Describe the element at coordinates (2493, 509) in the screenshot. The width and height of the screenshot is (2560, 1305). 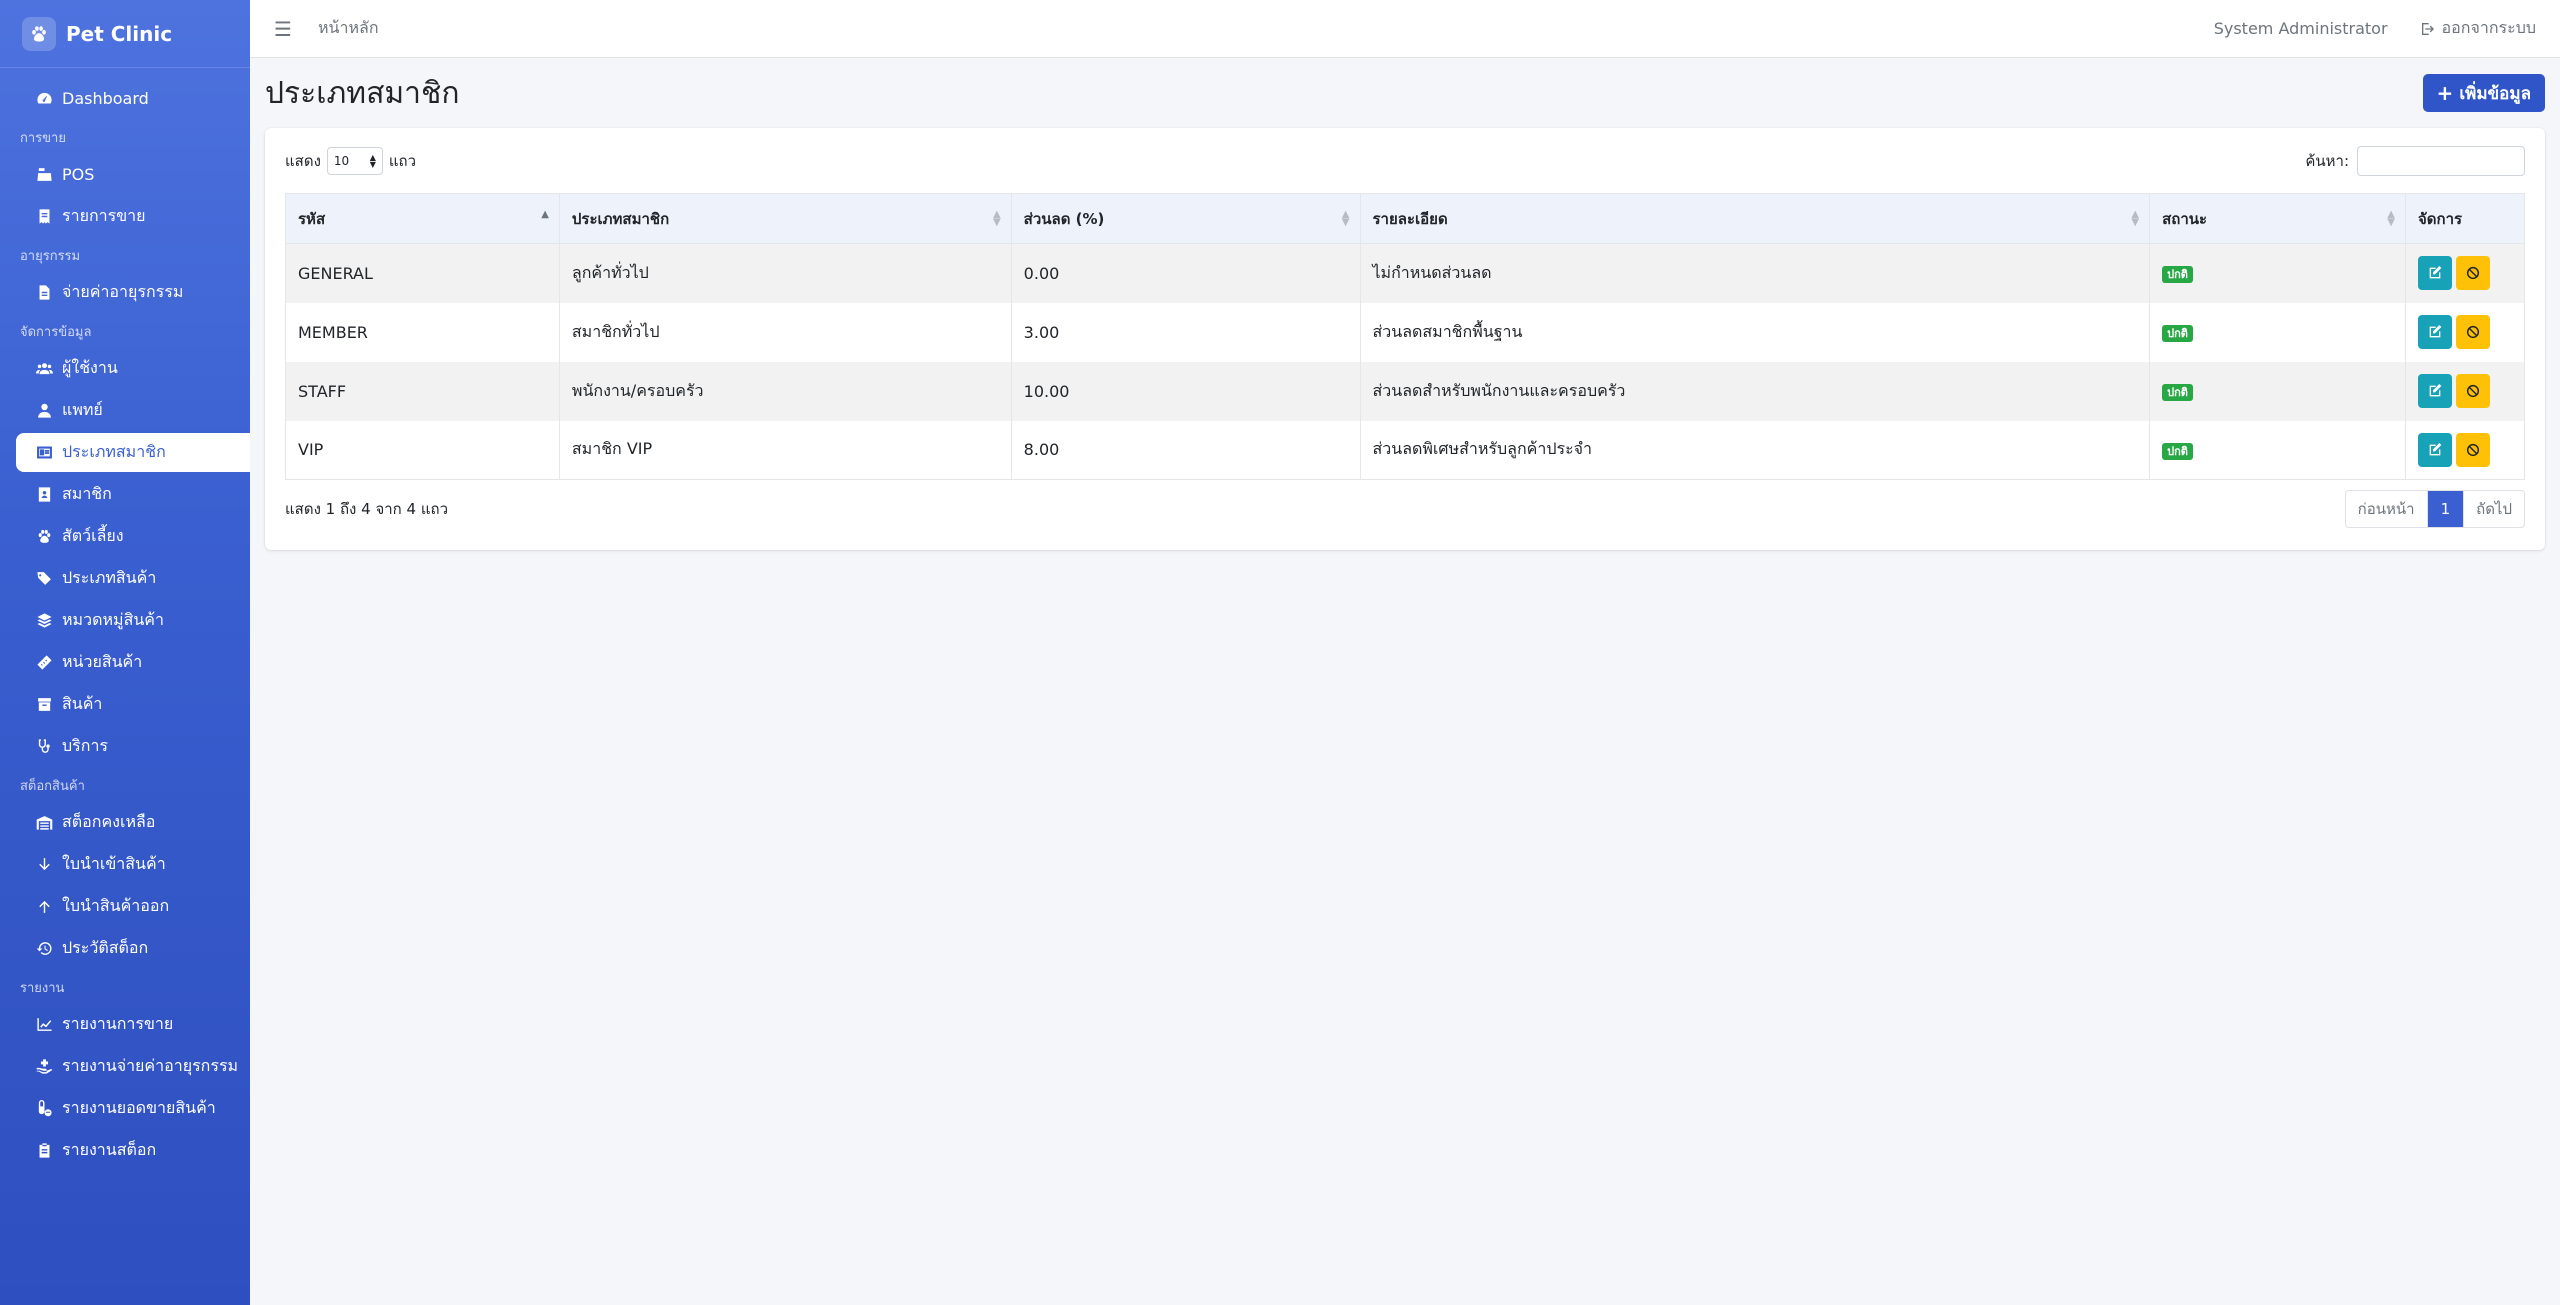
I see `pagination-next: ถัดไป` at that location.